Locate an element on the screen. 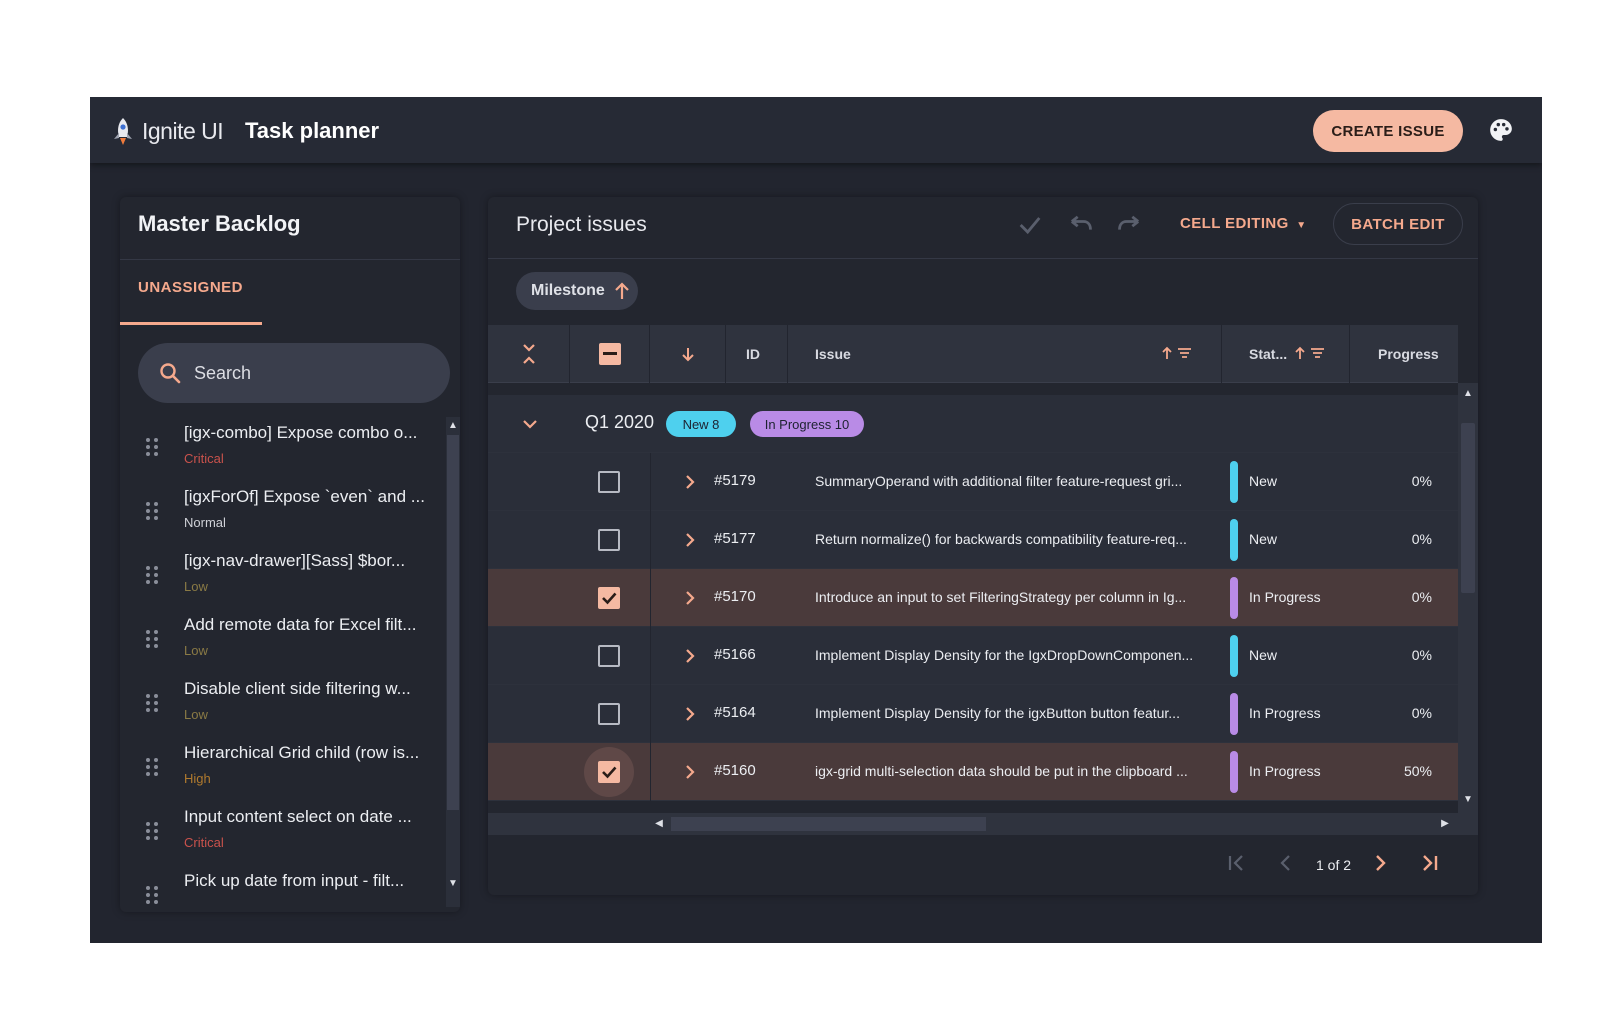 This screenshot has width=1600, height=1030. row-id: #5164 is located at coordinates (735, 712).